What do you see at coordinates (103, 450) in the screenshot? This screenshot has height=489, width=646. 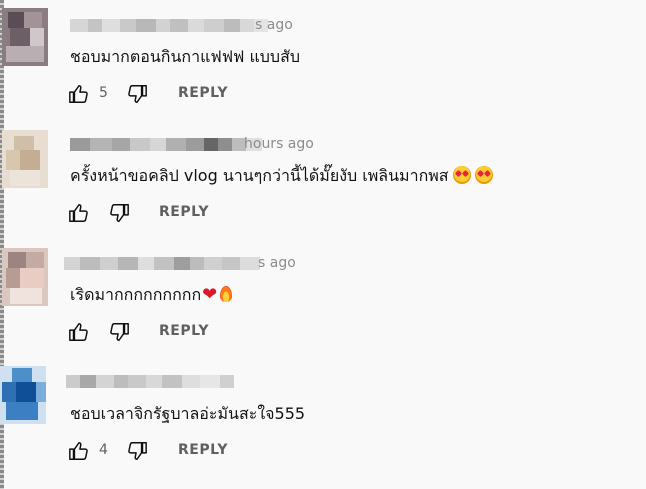 I see `like-count: 4` at bounding box center [103, 450].